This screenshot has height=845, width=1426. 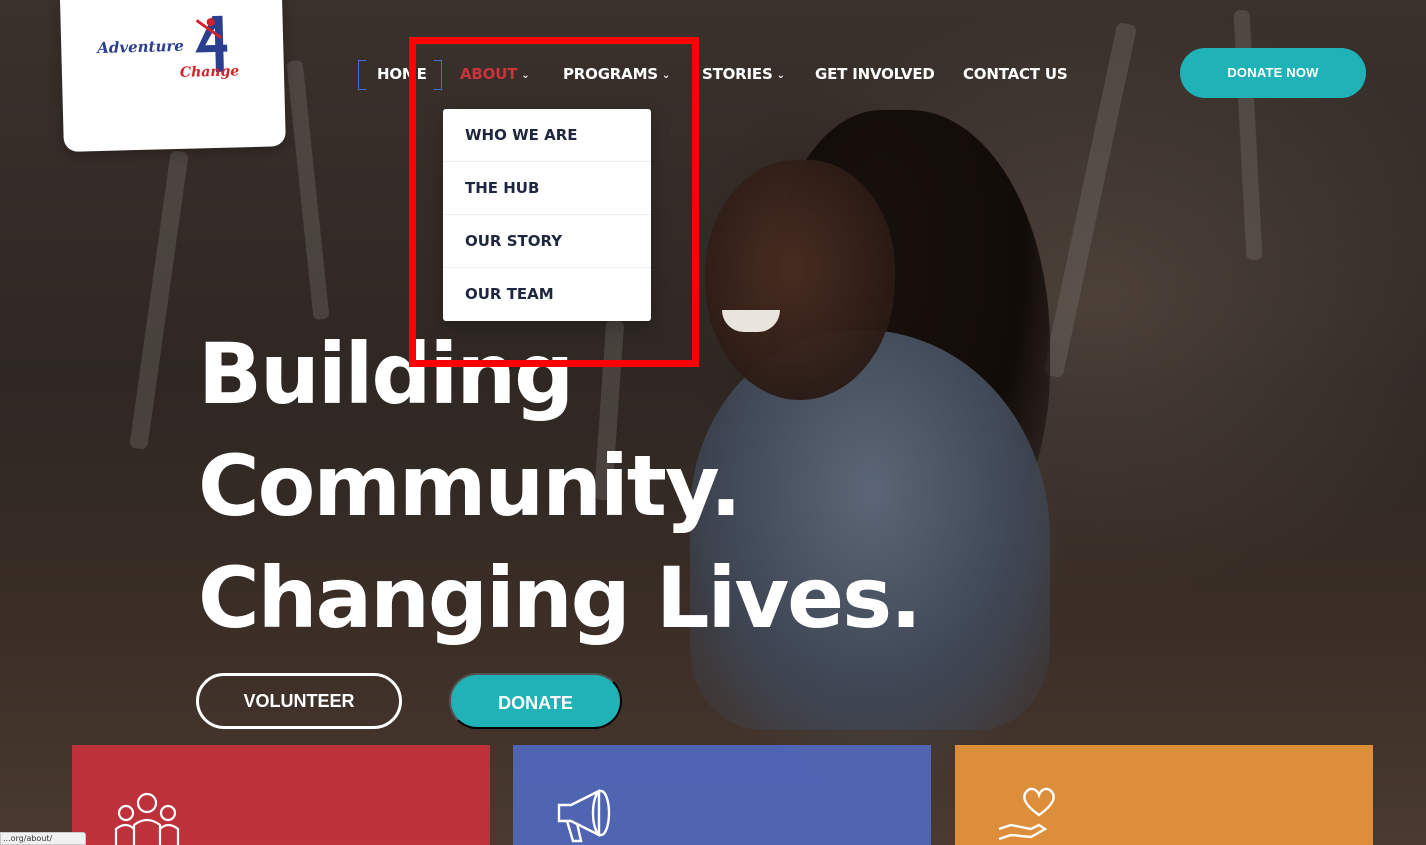 I want to click on volunteer-button: VOLUNTEER, so click(x=299, y=701).